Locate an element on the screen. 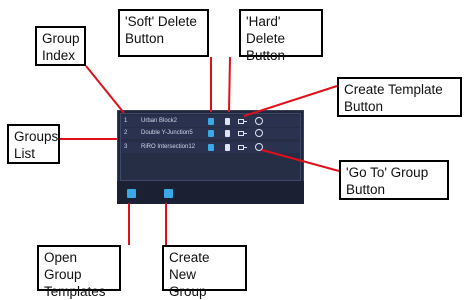 The height and width of the screenshot is (300, 471). callout-create-new-group: Create New Group is located at coordinates (204, 272).